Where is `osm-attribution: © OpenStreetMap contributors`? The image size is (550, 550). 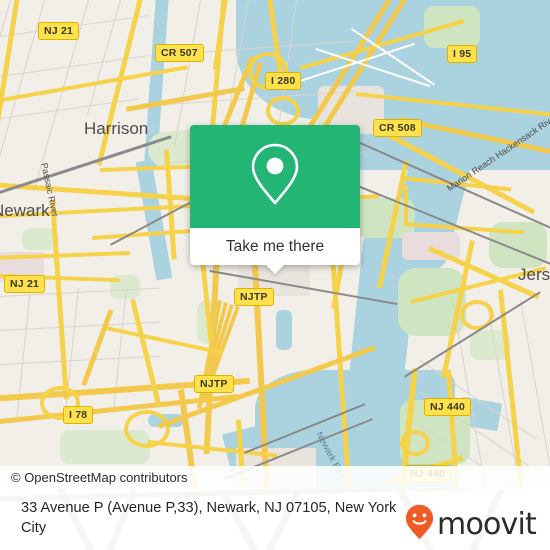 osm-attribution: © OpenStreetMap contributors is located at coordinates (275, 477).